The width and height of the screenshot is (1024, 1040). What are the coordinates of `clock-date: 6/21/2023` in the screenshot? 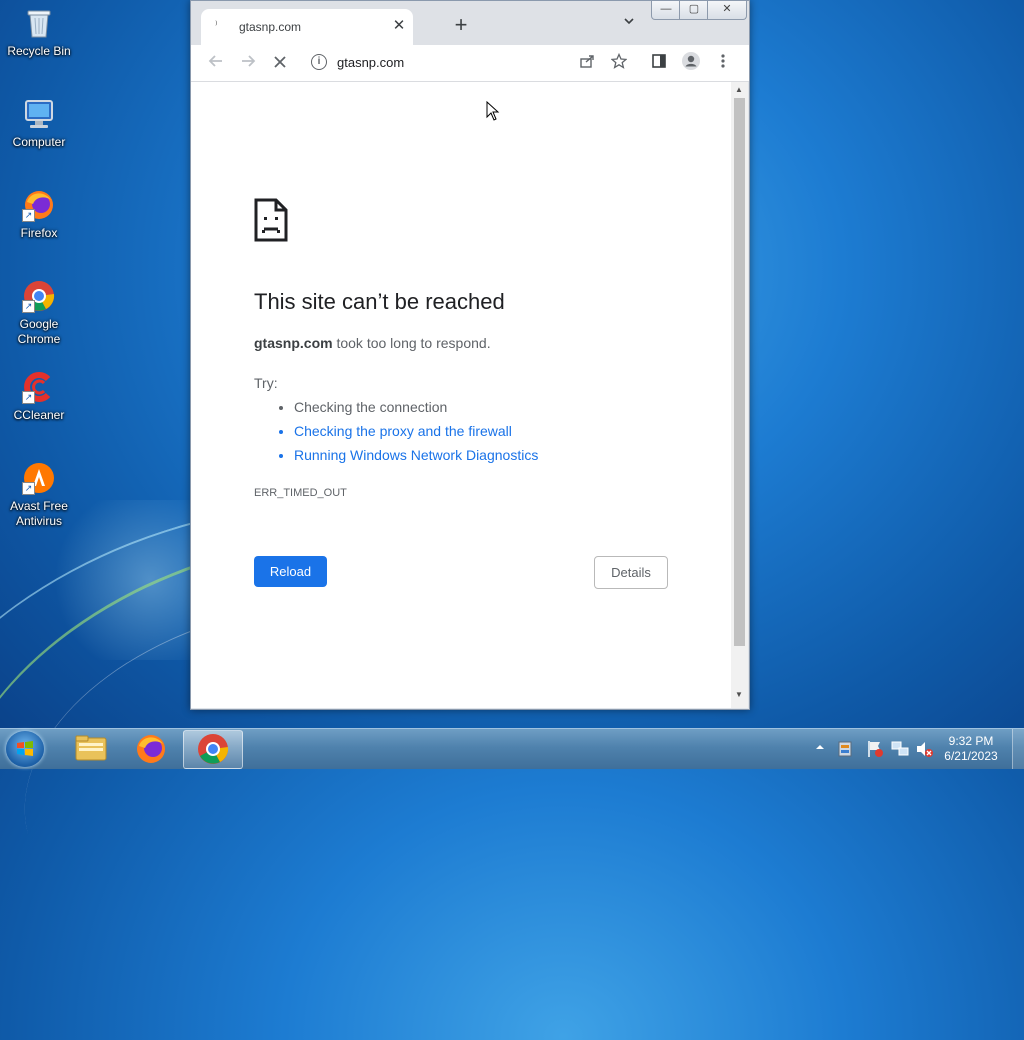 It's located at (971, 756).